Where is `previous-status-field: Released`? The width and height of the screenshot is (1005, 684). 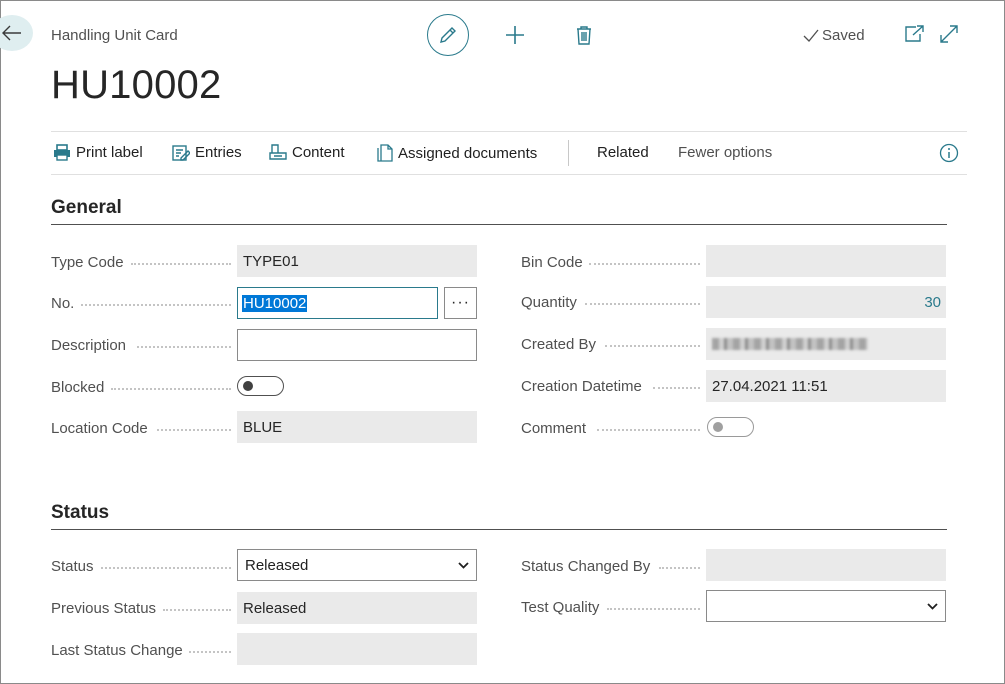 previous-status-field: Released is located at coordinates (357, 608).